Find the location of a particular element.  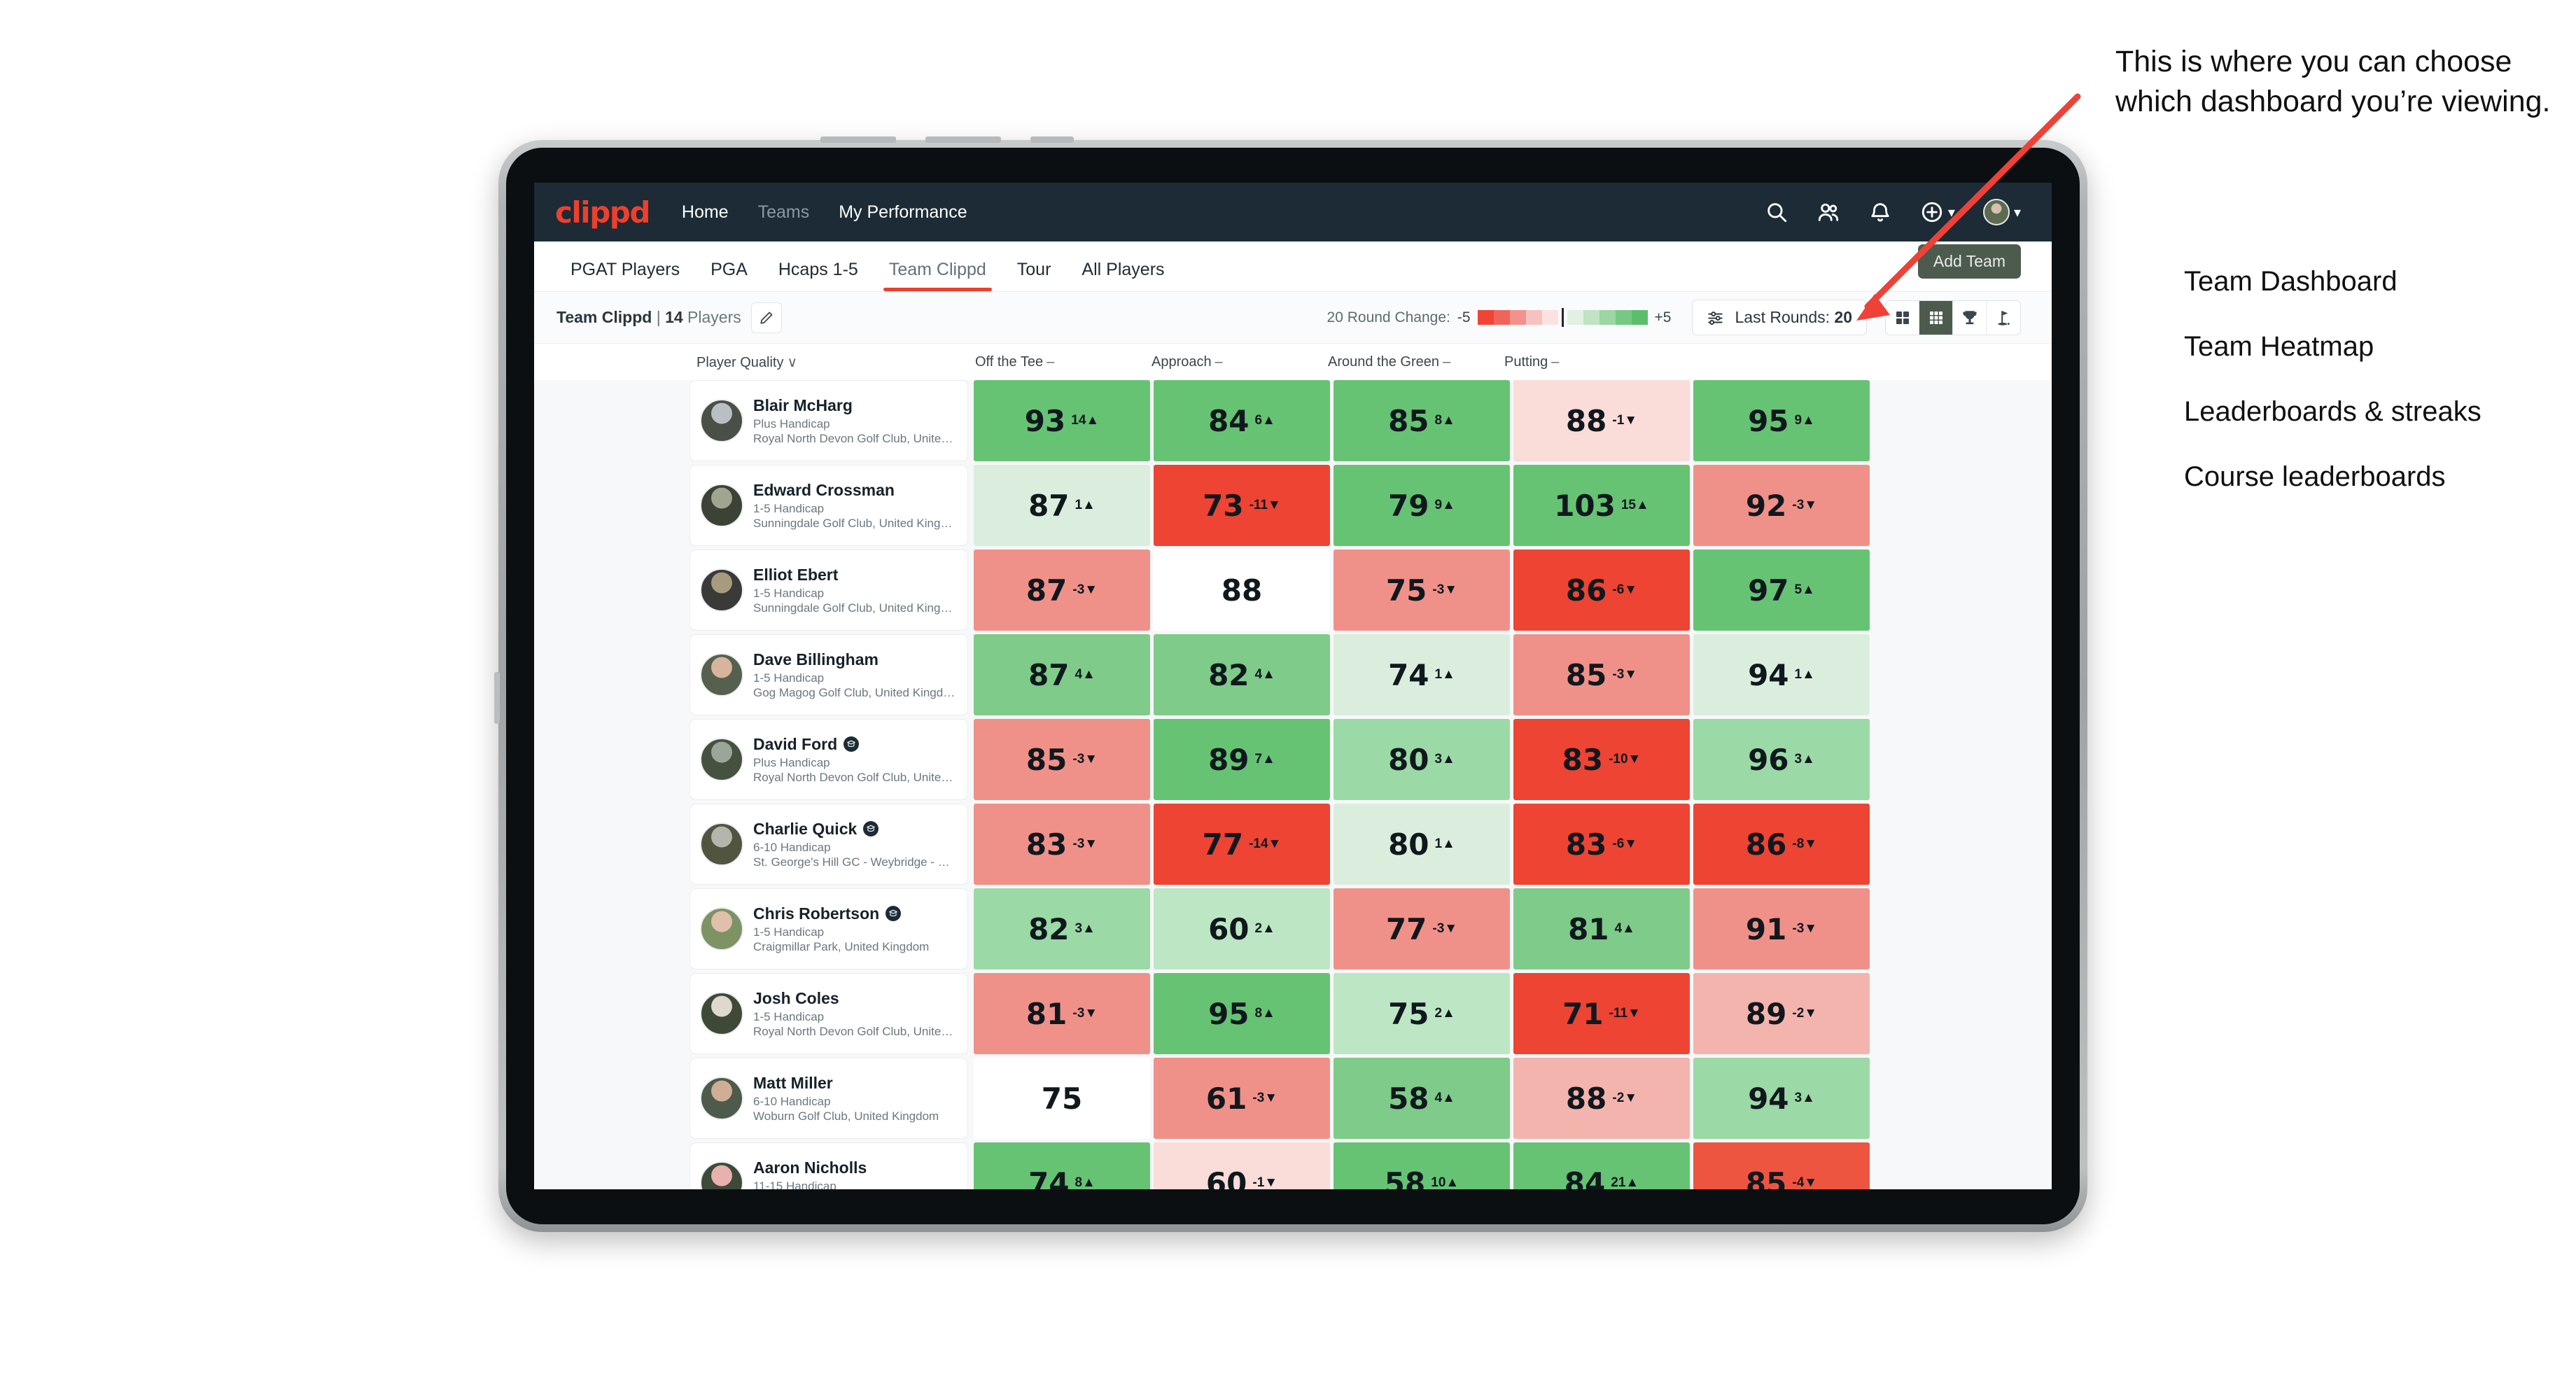

player-name-text: Matt Miller is located at coordinates (793, 1082).